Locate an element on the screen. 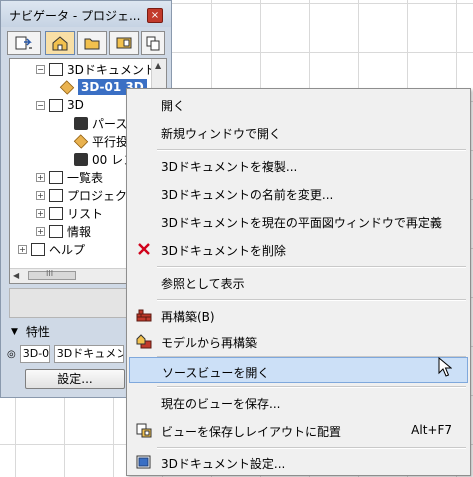 The height and width of the screenshot is (477, 473). close-icon: × is located at coordinates (155, 15).